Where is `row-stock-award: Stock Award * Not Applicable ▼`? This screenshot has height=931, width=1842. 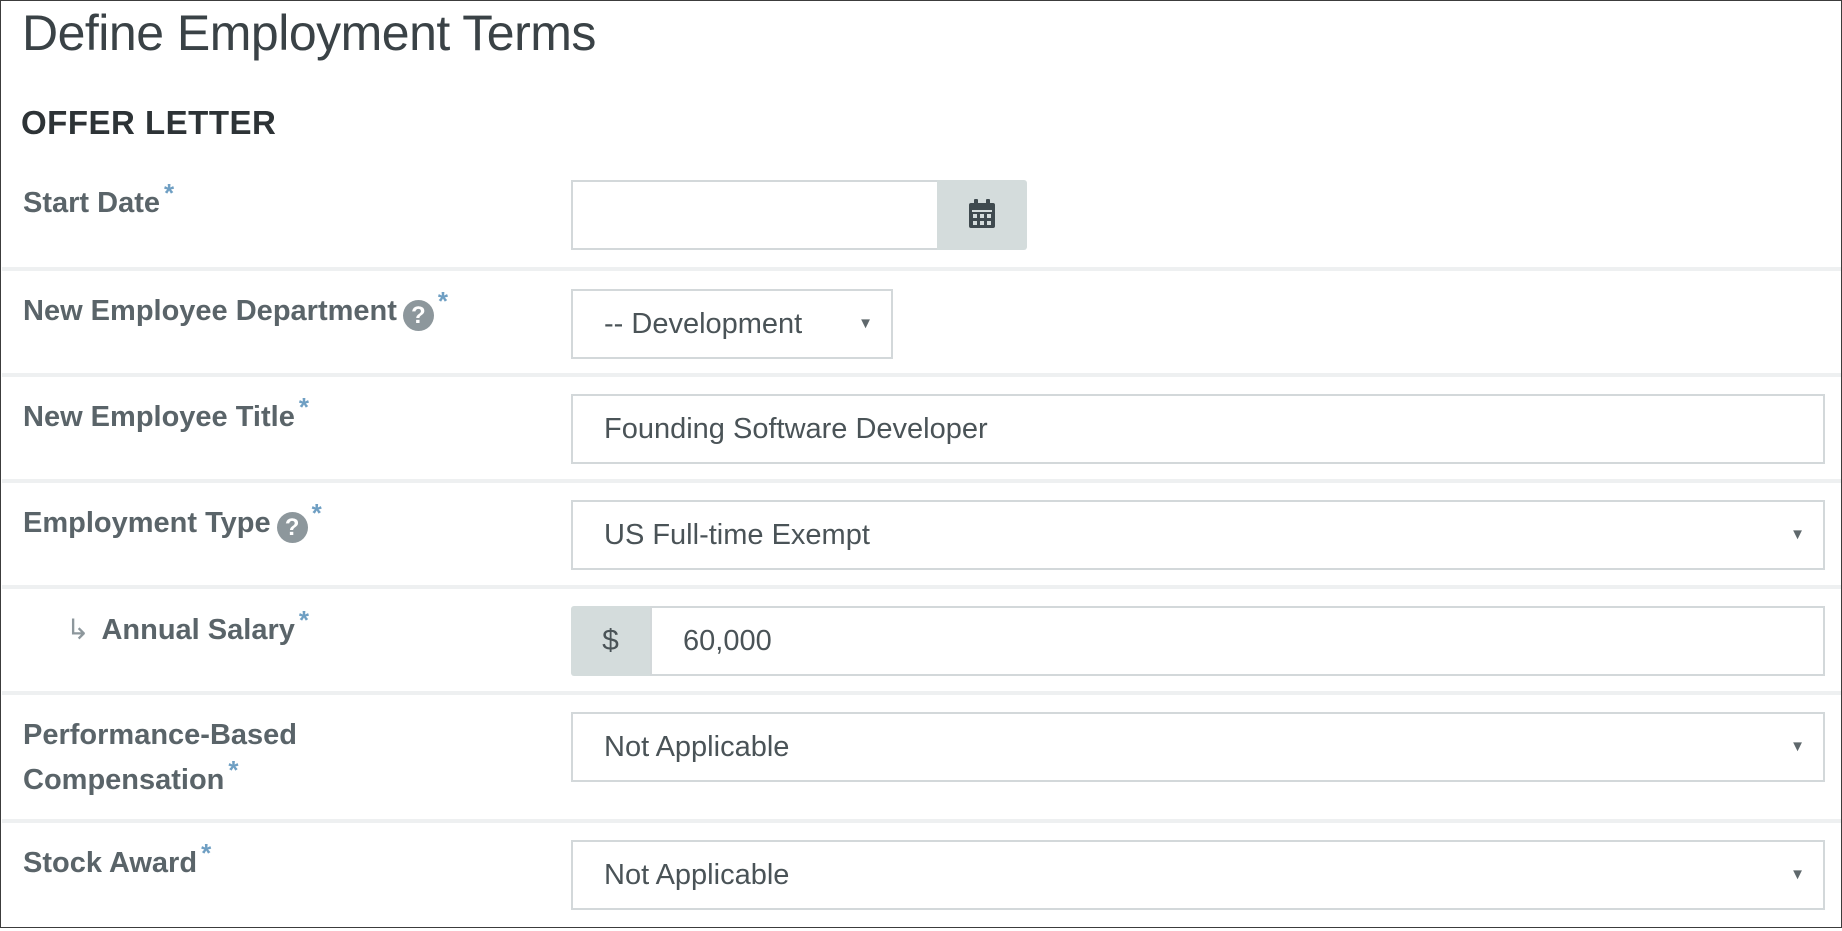
row-stock-award: Stock Award * Not Applicable ▼ is located at coordinates (921, 875).